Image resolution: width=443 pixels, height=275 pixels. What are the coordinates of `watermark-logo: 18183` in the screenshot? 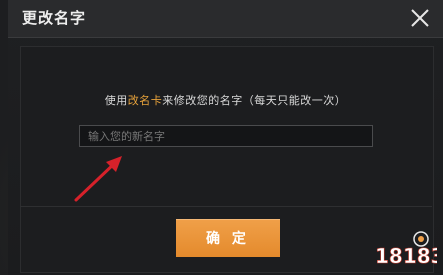 It's located at (406, 249).